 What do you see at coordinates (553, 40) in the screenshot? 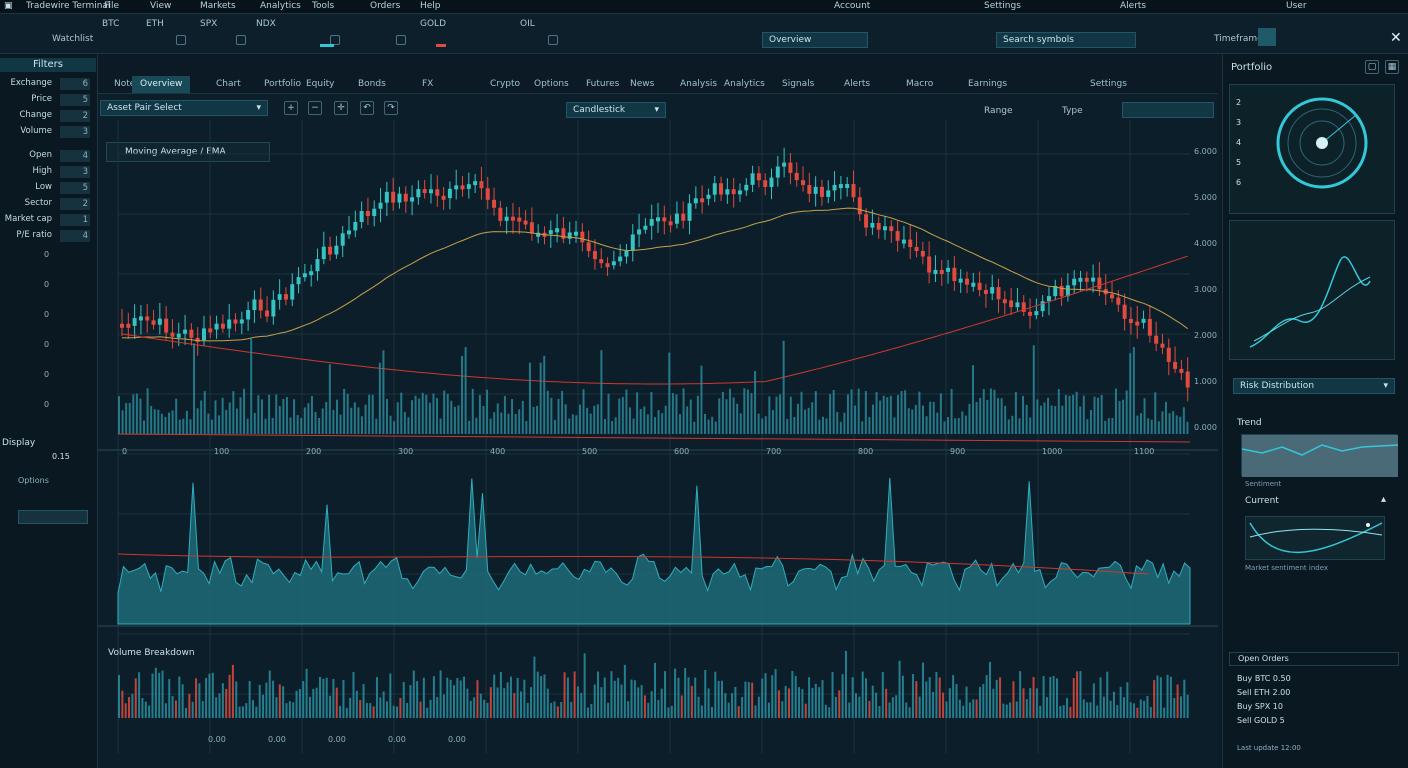
I see `settings-icon` at bounding box center [553, 40].